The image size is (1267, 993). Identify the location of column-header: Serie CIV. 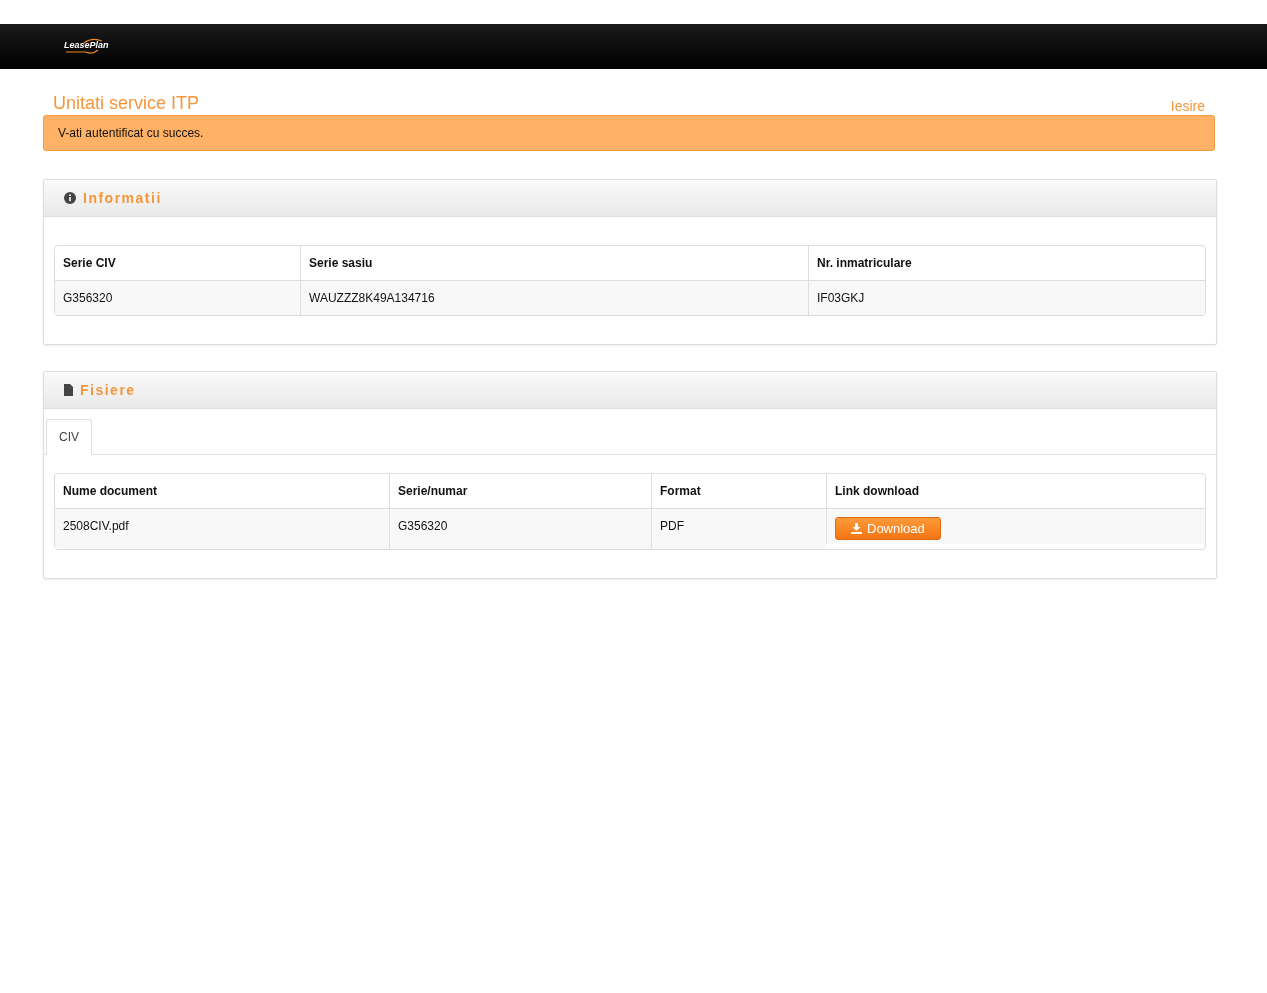
(89, 263).